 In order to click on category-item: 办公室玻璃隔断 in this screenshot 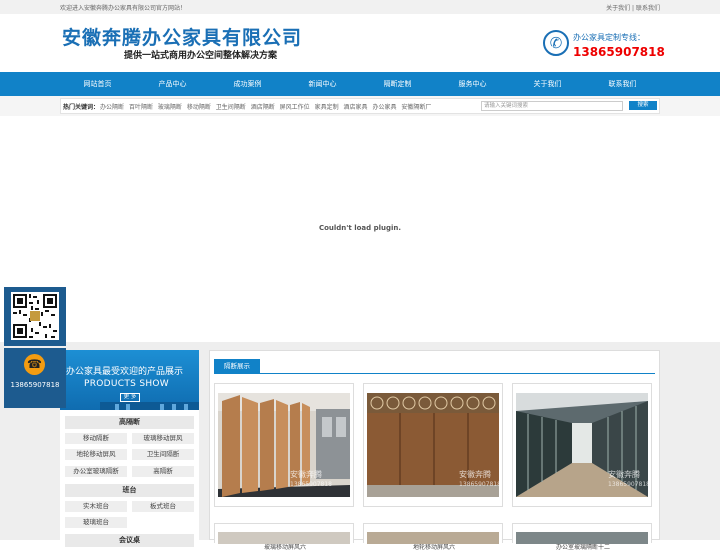, I will do `click(96, 471)`.